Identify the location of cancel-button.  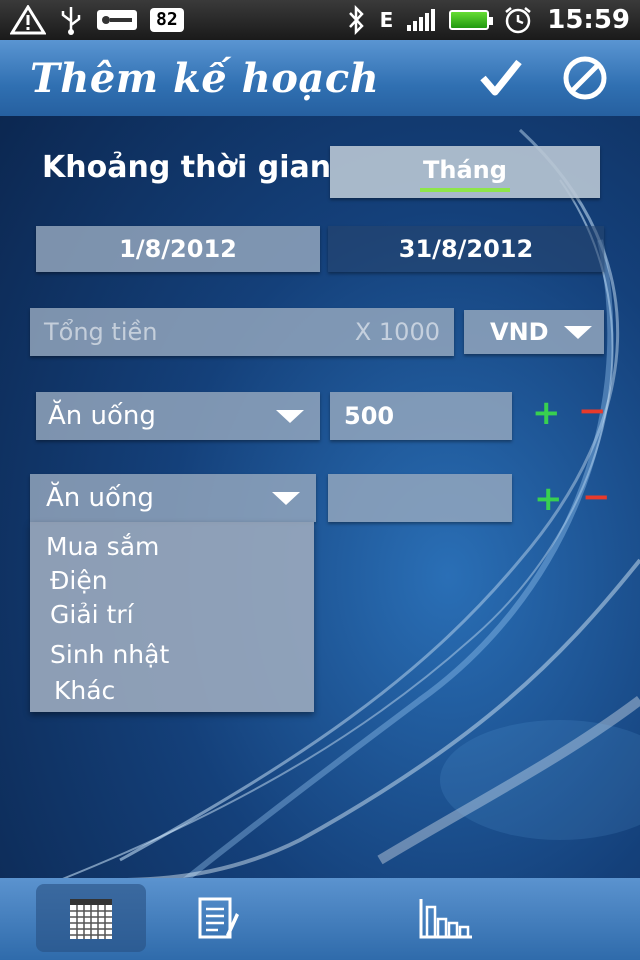
(585, 78).